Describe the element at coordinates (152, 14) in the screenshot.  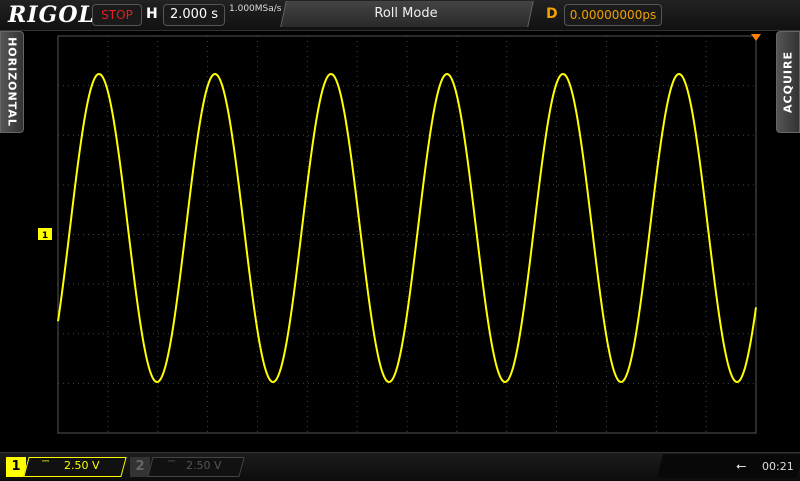
I see `horizontal-label: H` at that location.